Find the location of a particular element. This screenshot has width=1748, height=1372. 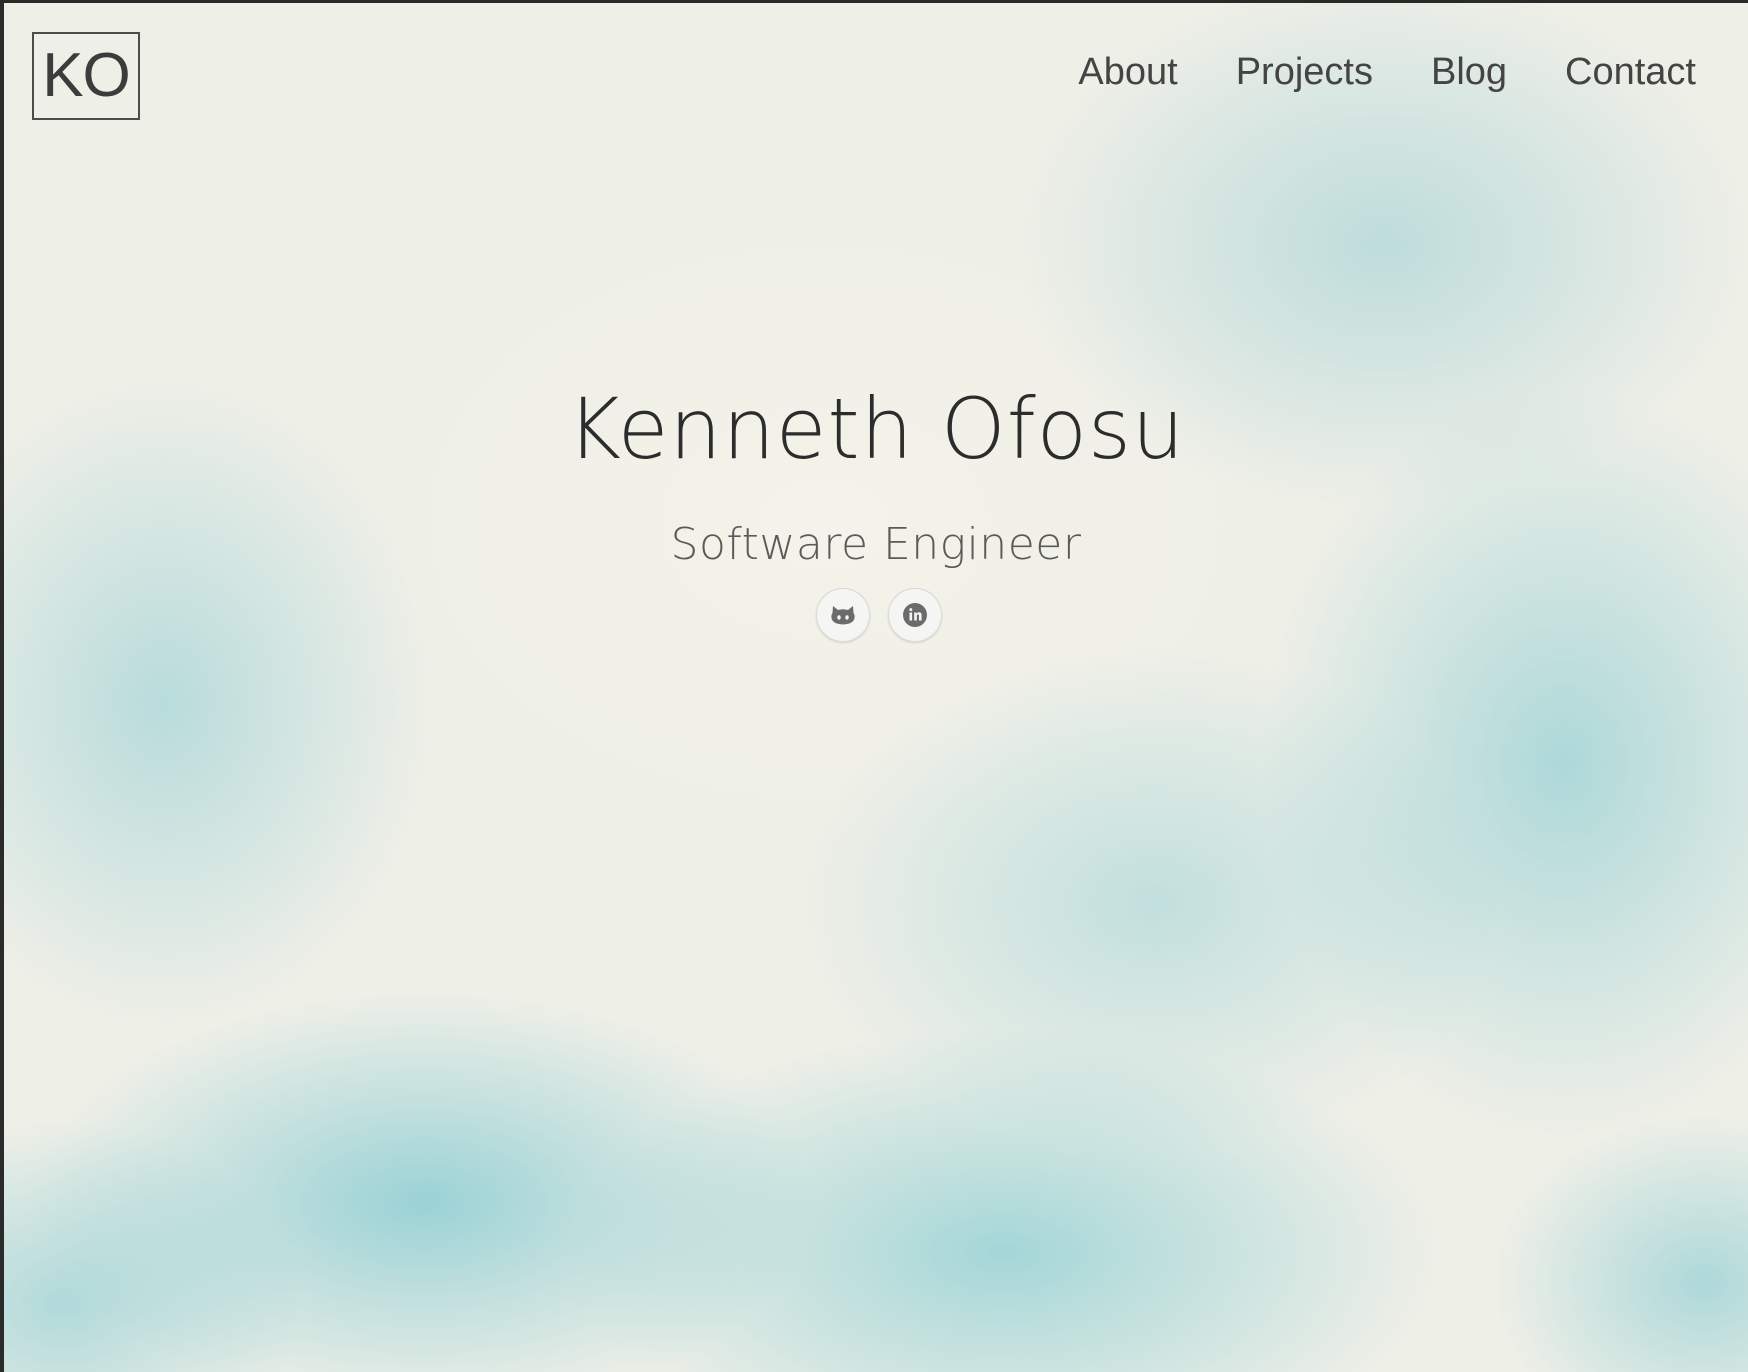

github-button is located at coordinates (843, 615).